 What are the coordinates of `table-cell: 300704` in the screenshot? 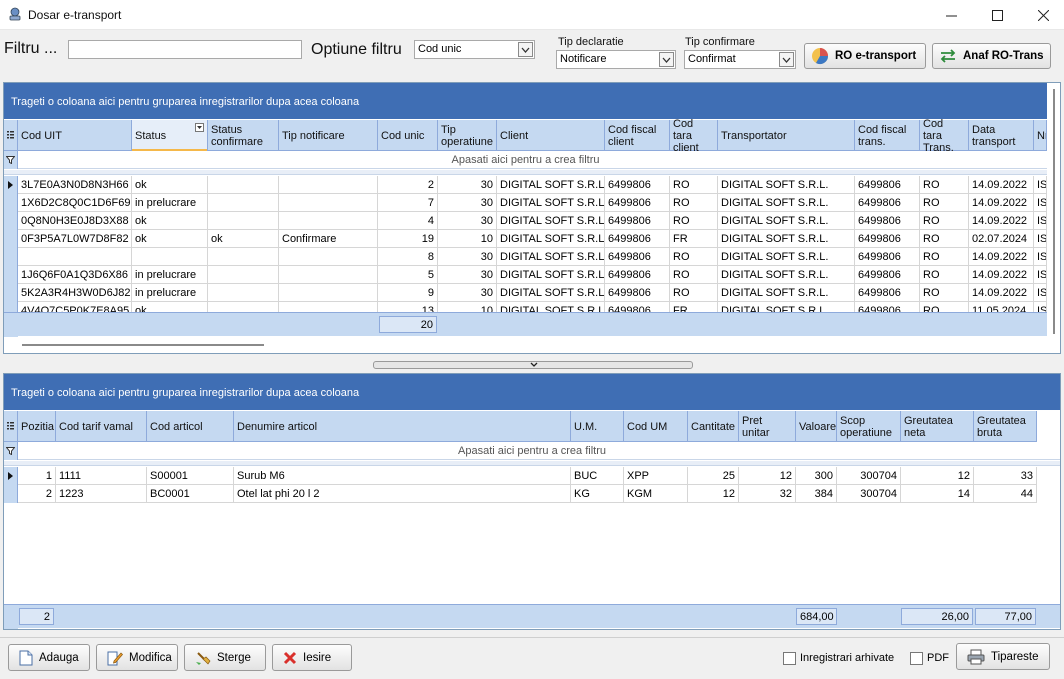 It's located at (869, 494).